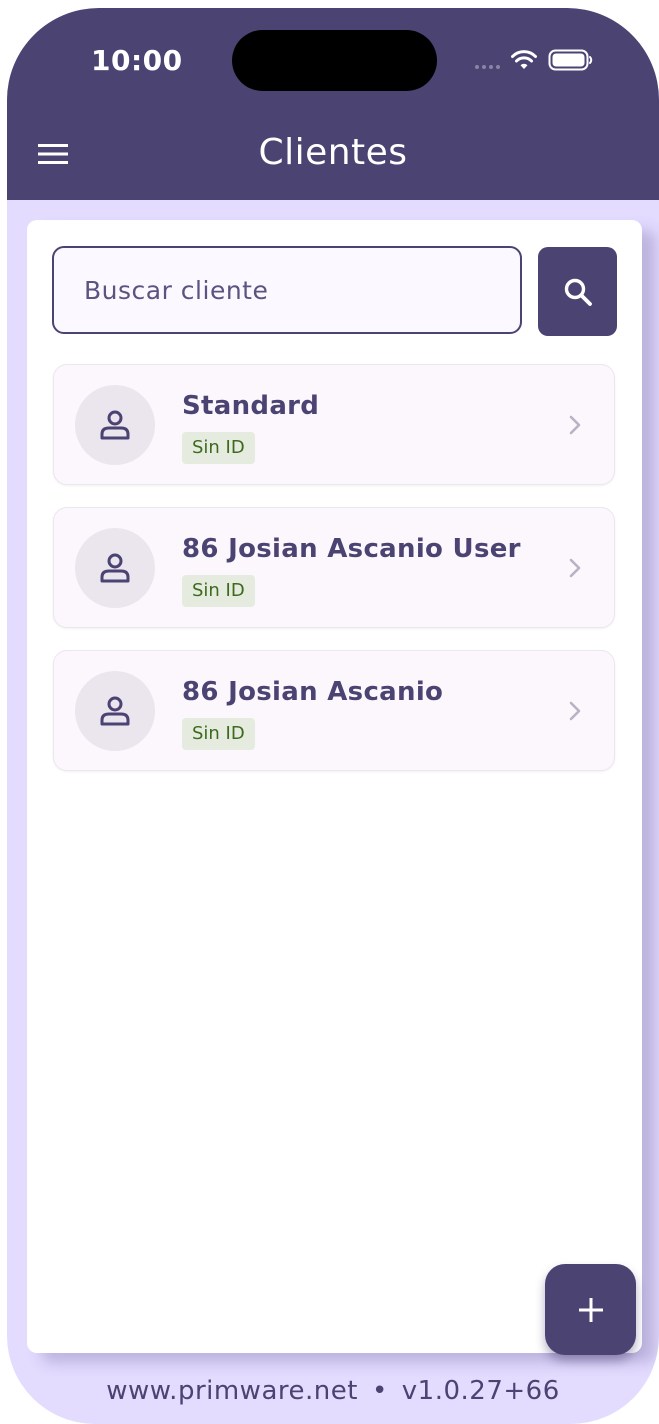 This screenshot has height=1424, width=659. I want to click on client-name: 86 Josian Ascanio User, so click(351, 549).